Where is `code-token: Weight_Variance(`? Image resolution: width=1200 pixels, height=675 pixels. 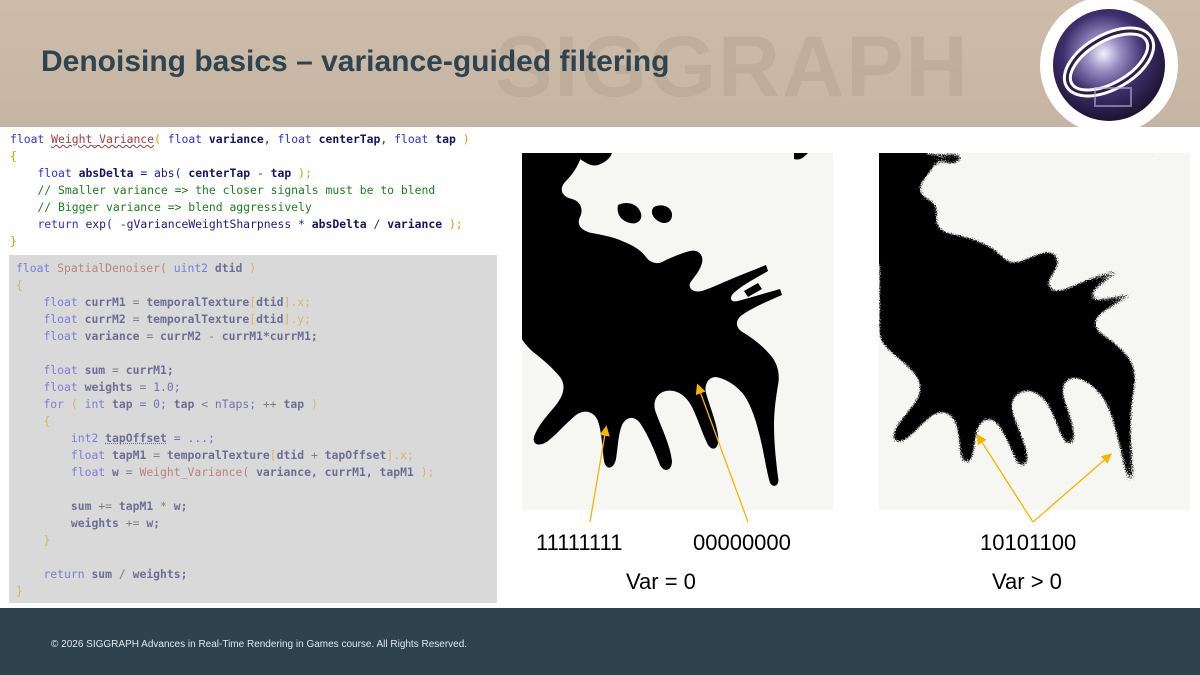
code-token: Weight_Variance( is located at coordinates (194, 472).